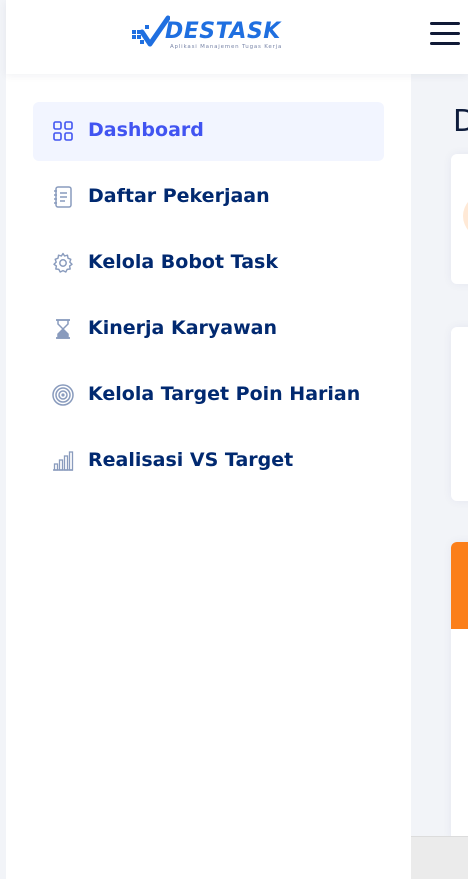  What do you see at coordinates (460, 121) in the screenshot?
I see `page-title: D` at bounding box center [460, 121].